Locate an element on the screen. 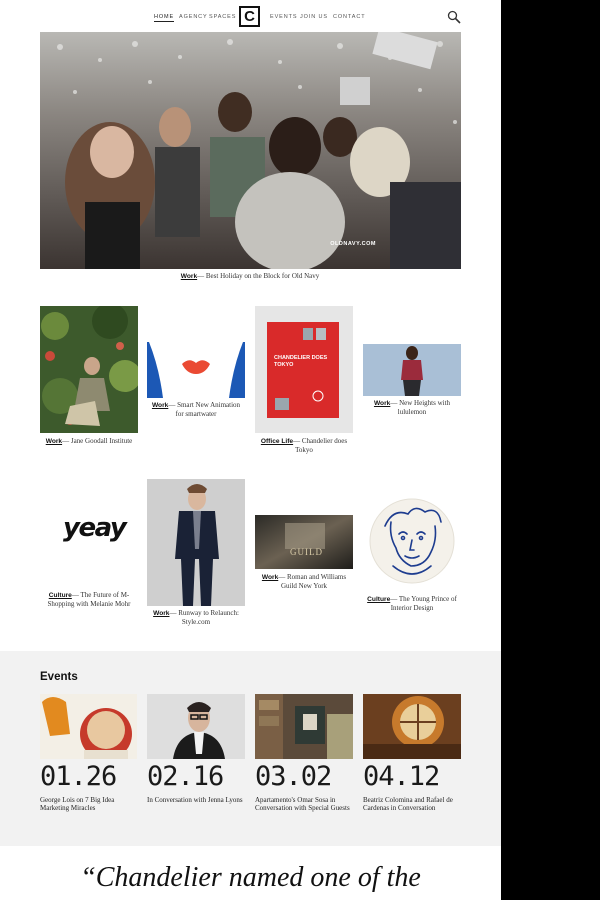  yeay-art: yeay is located at coordinates (95, 528).